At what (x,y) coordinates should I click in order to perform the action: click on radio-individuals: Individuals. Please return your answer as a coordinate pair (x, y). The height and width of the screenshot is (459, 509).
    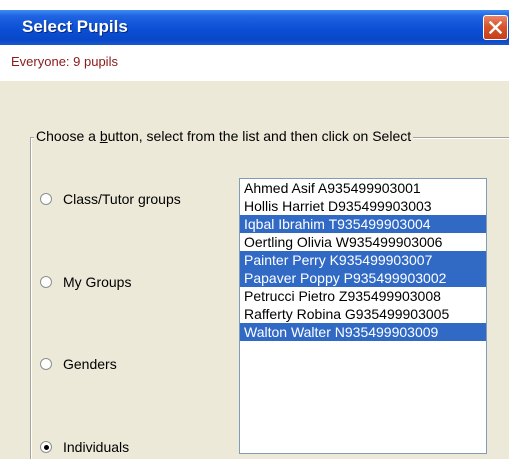
    Looking at the image, I should click on (84, 447).